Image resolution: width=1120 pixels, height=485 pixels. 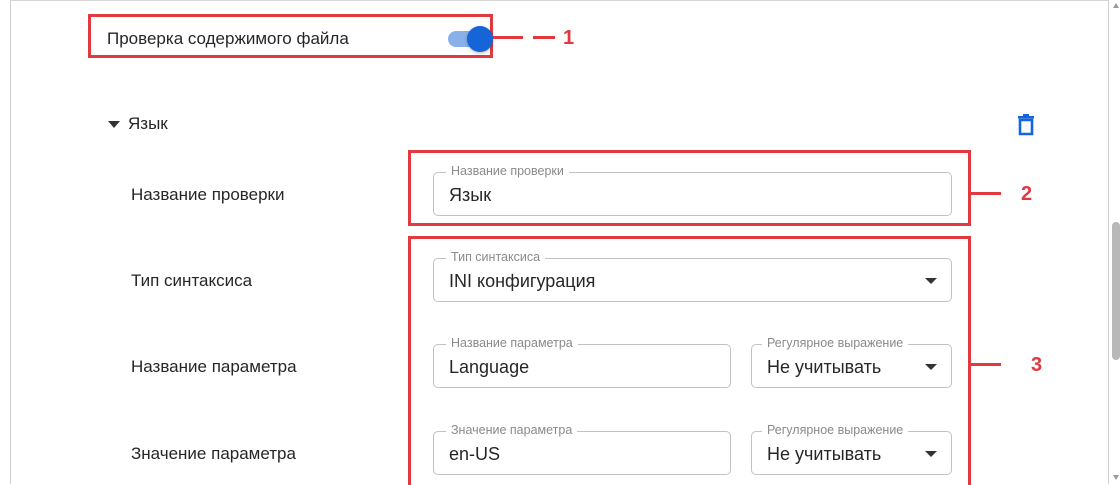 What do you see at coordinates (1116, 477) in the screenshot?
I see `scroll-down-arrow-icon` at bounding box center [1116, 477].